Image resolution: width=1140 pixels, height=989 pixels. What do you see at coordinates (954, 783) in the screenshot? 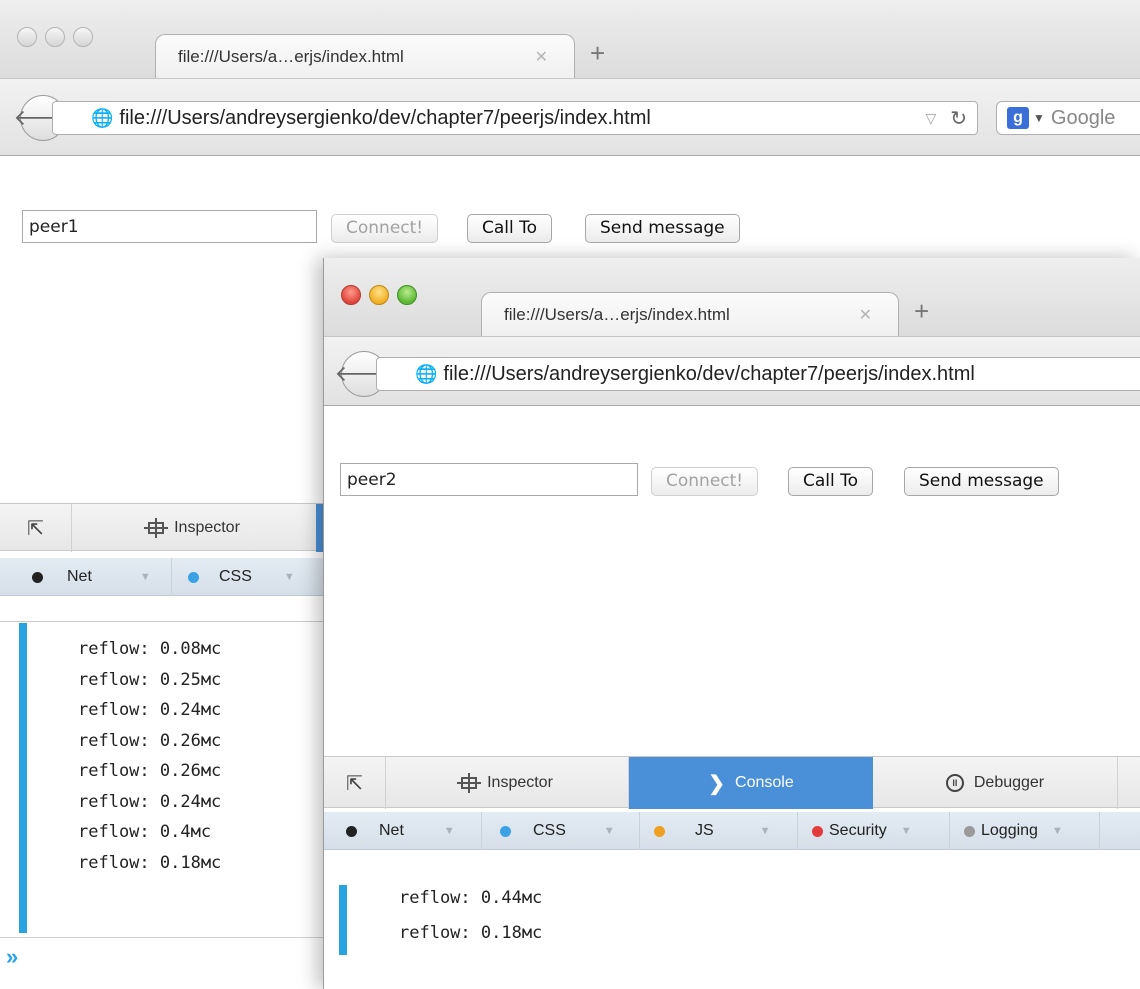
I see `debugger-pause-icon: II` at bounding box center [954, 783].